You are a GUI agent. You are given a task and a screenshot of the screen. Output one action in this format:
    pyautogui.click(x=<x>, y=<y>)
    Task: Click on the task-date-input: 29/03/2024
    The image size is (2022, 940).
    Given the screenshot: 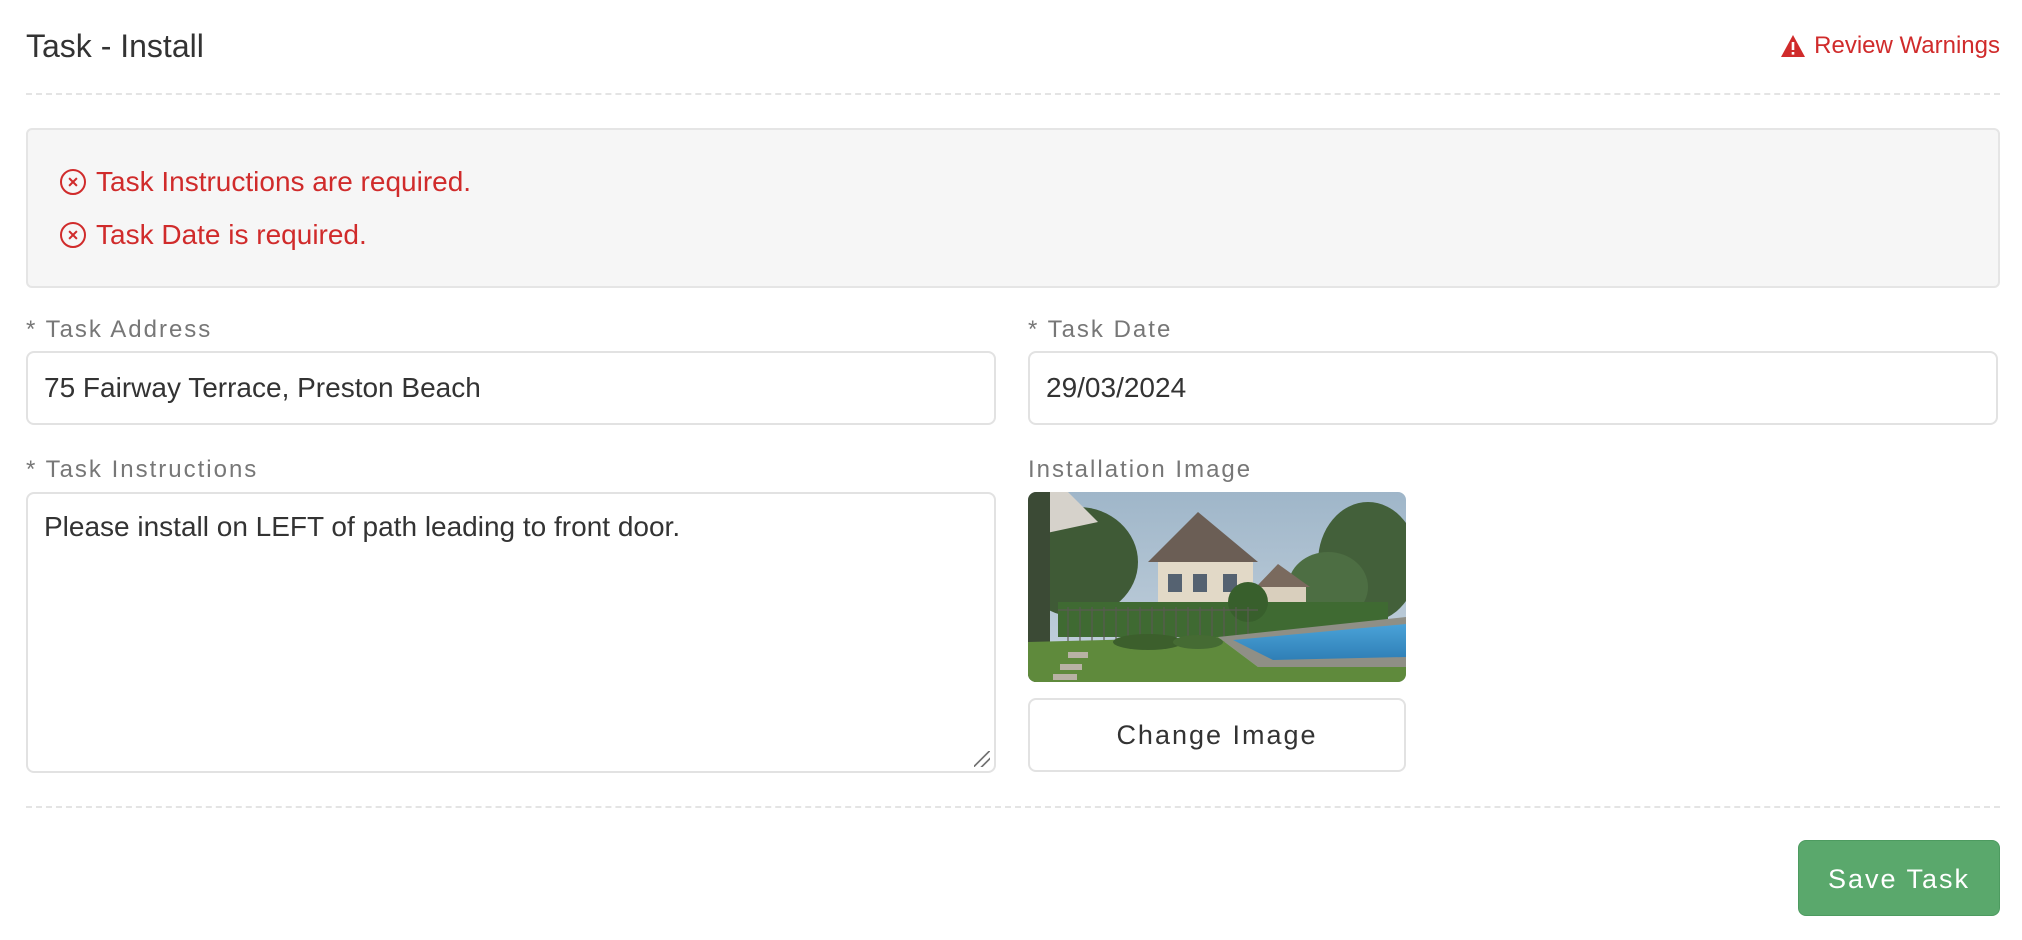 What is the action you would take?
    pyautogui.click(x=1513, y=388)
    